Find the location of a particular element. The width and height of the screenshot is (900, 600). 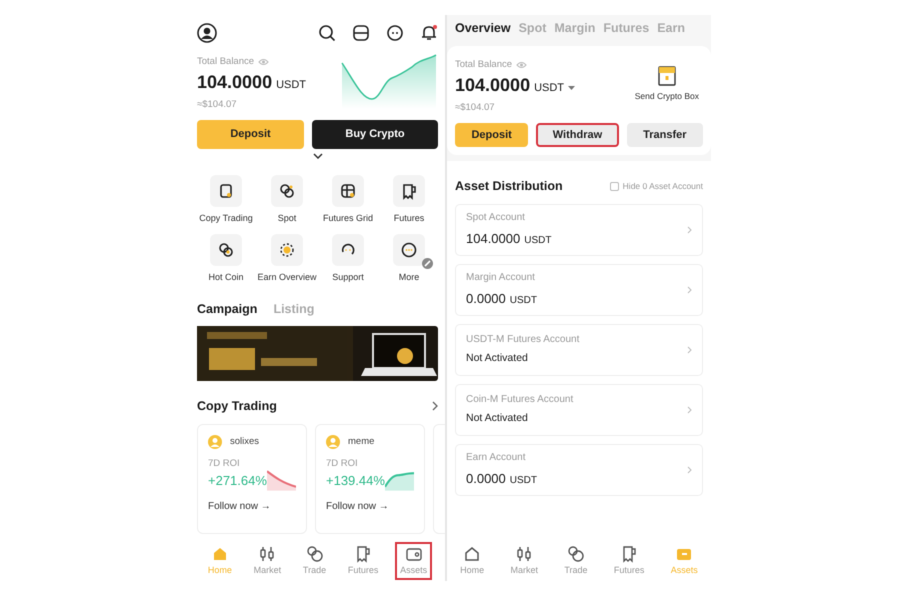

more-icon is located at coordinates (409, 250).